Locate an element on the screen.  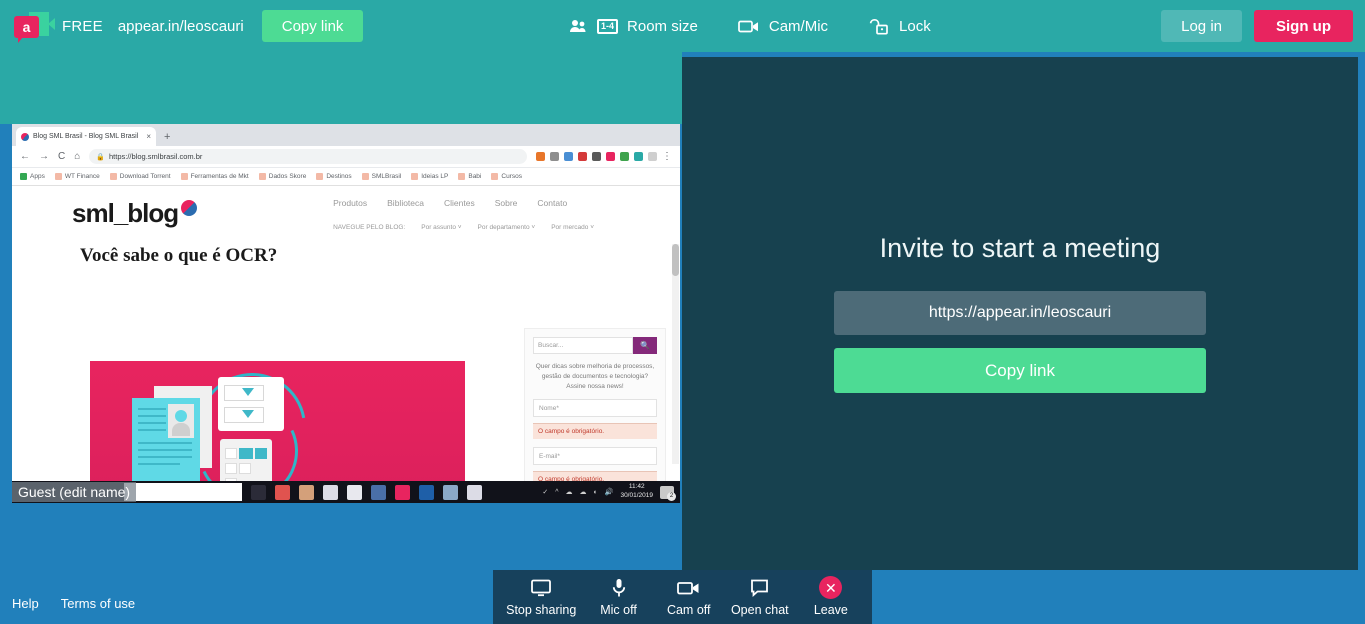
store-icon is located at coordinates (306, 492).